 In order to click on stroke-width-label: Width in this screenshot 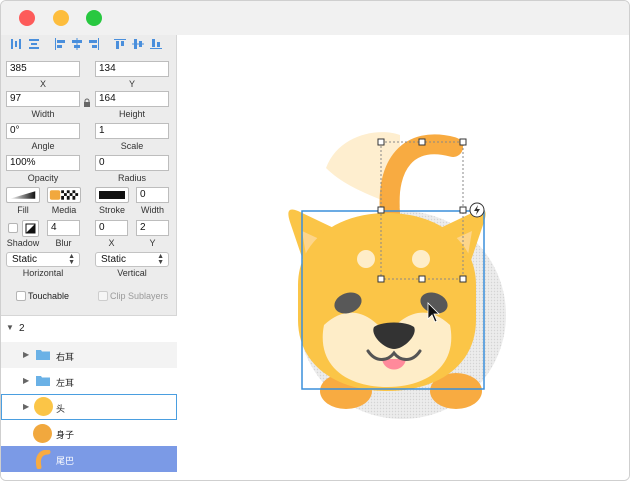, I will do `click(152, 210)`.